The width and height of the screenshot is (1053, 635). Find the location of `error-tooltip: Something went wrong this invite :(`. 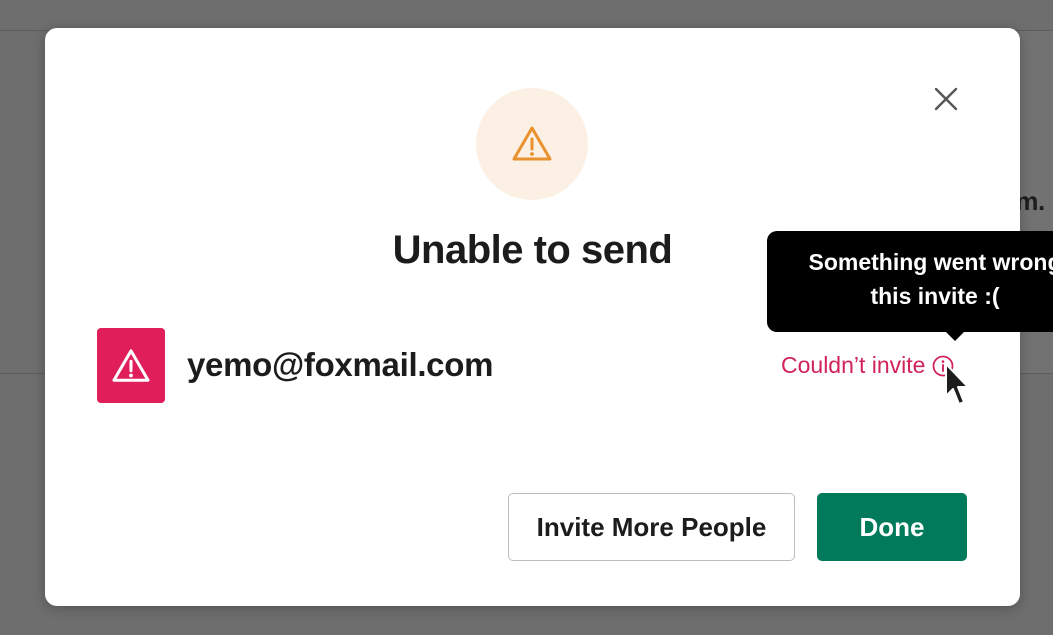

error-tooltip: Something went wrong this invite :( is located at coordinates (910, 281).